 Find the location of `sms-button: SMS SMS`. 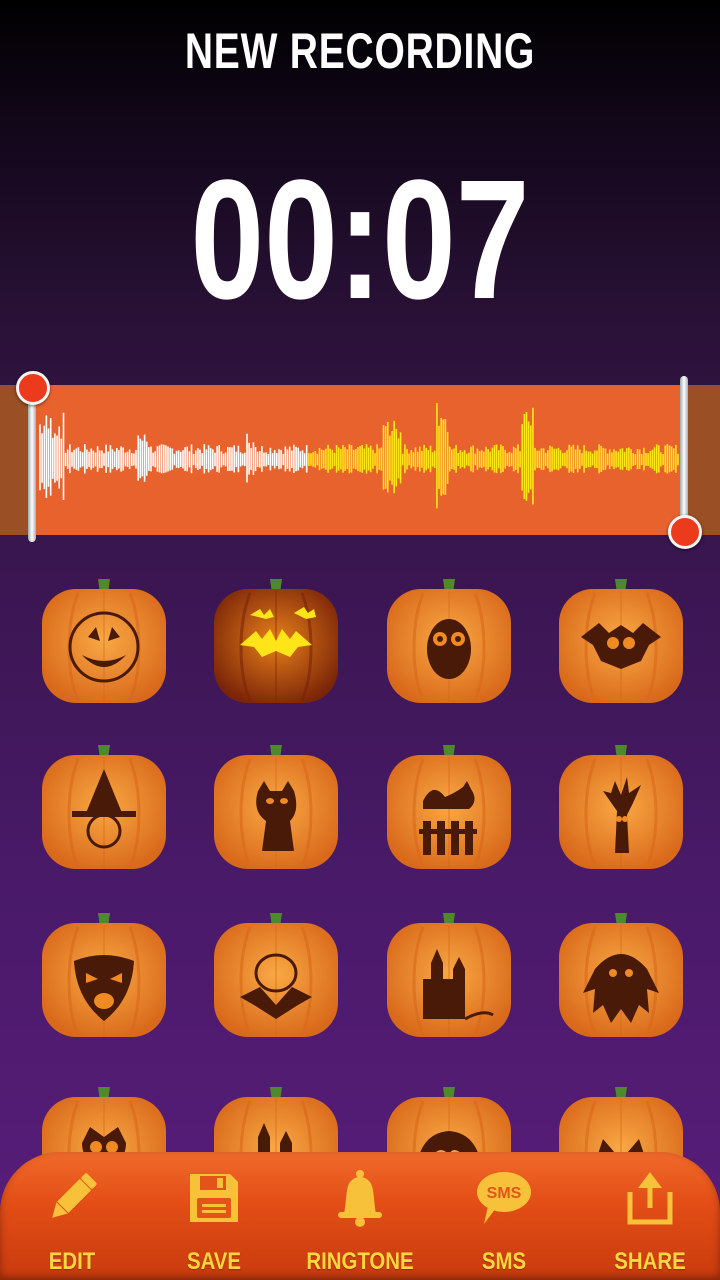

sms-button: SMS SMS is located at coordinates (504, 1221).